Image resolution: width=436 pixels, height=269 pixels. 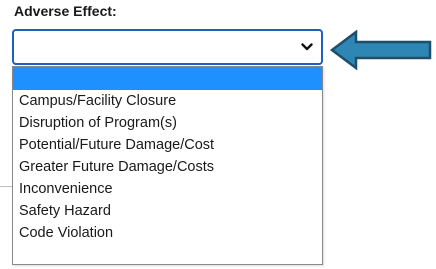 I want to click on option-campus-facility-closure: Campus/Facility Closure, so click(x=167, y=101).